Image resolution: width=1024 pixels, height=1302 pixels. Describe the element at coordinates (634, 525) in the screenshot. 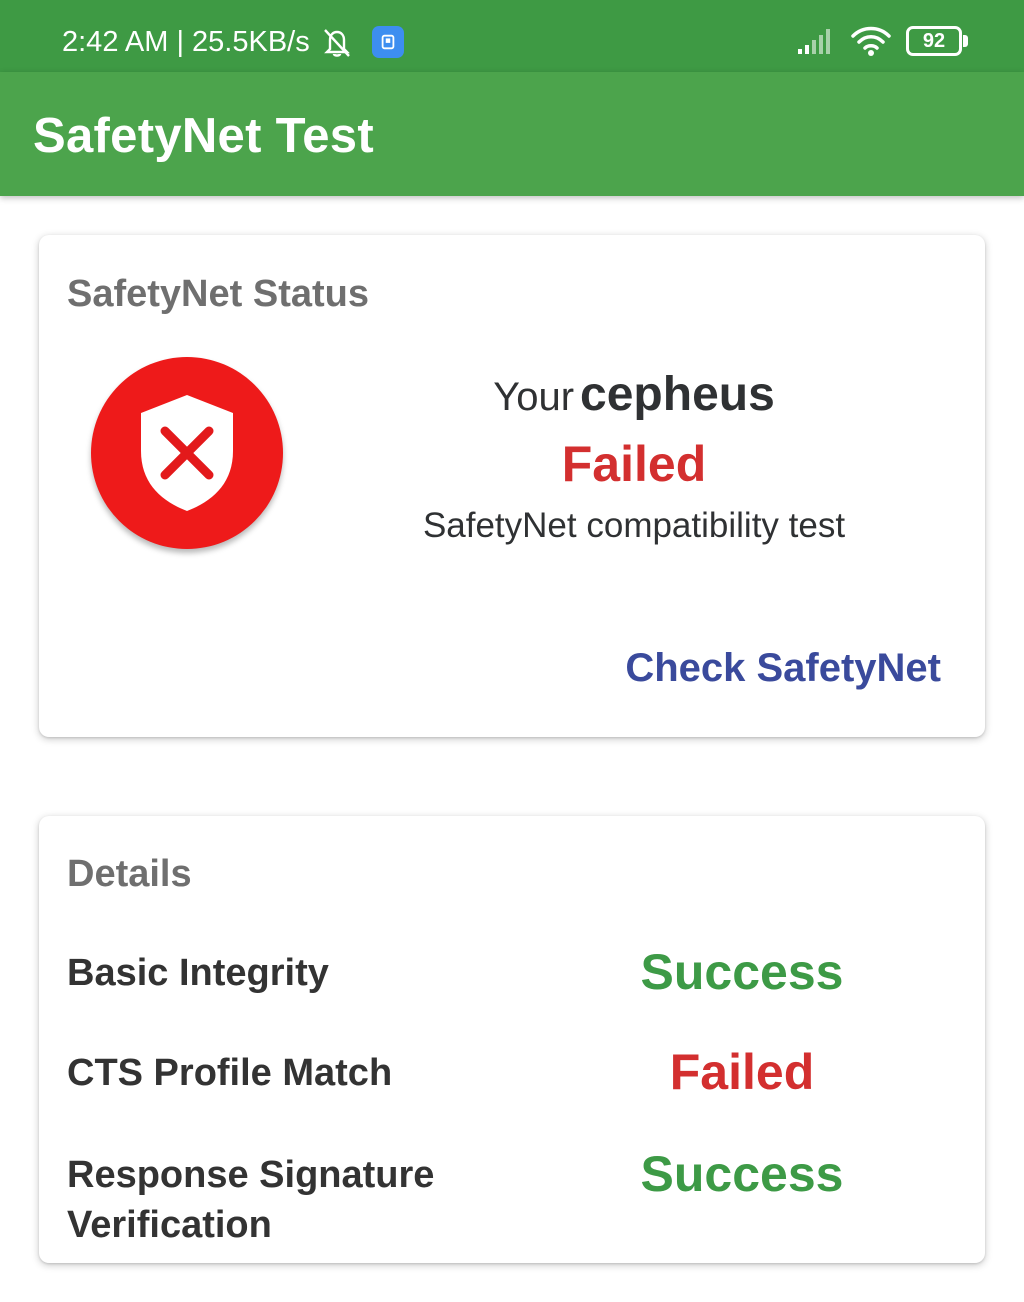

I see `test-description: SafetyNet compatibility test` at that location.